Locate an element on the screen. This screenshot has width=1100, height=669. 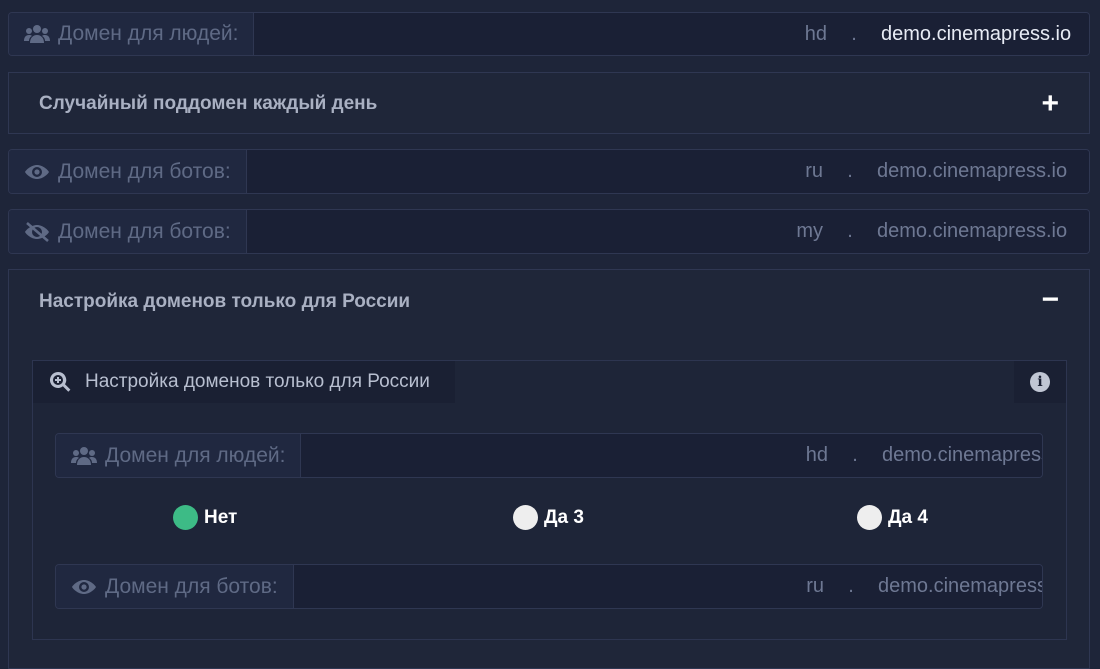
radio-option-net: Нет is located at coordinates (205, 517).